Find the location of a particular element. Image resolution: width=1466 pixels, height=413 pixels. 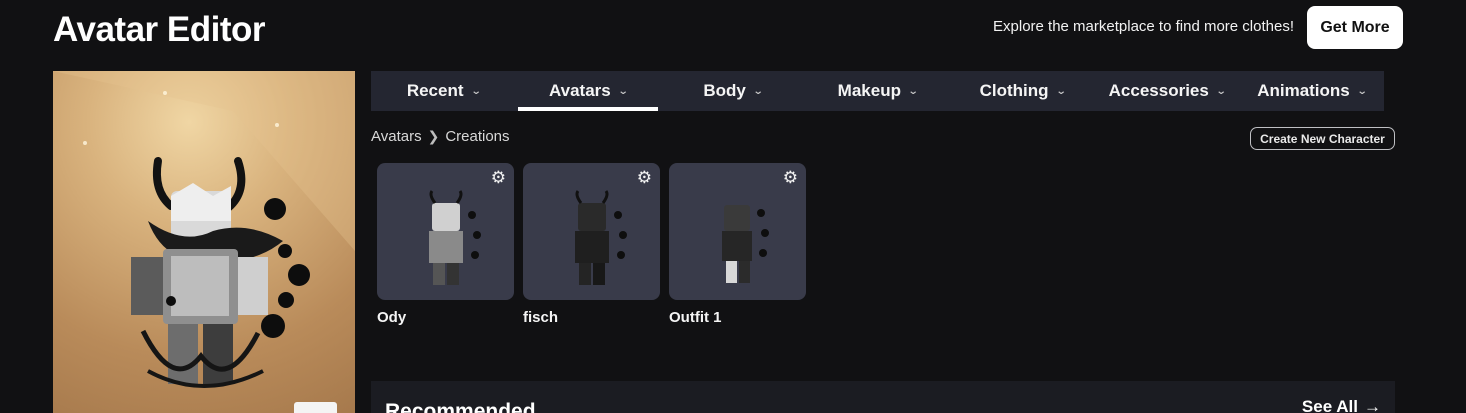

creation-card: ⚙ Ody is located at coordinates (445, 244).